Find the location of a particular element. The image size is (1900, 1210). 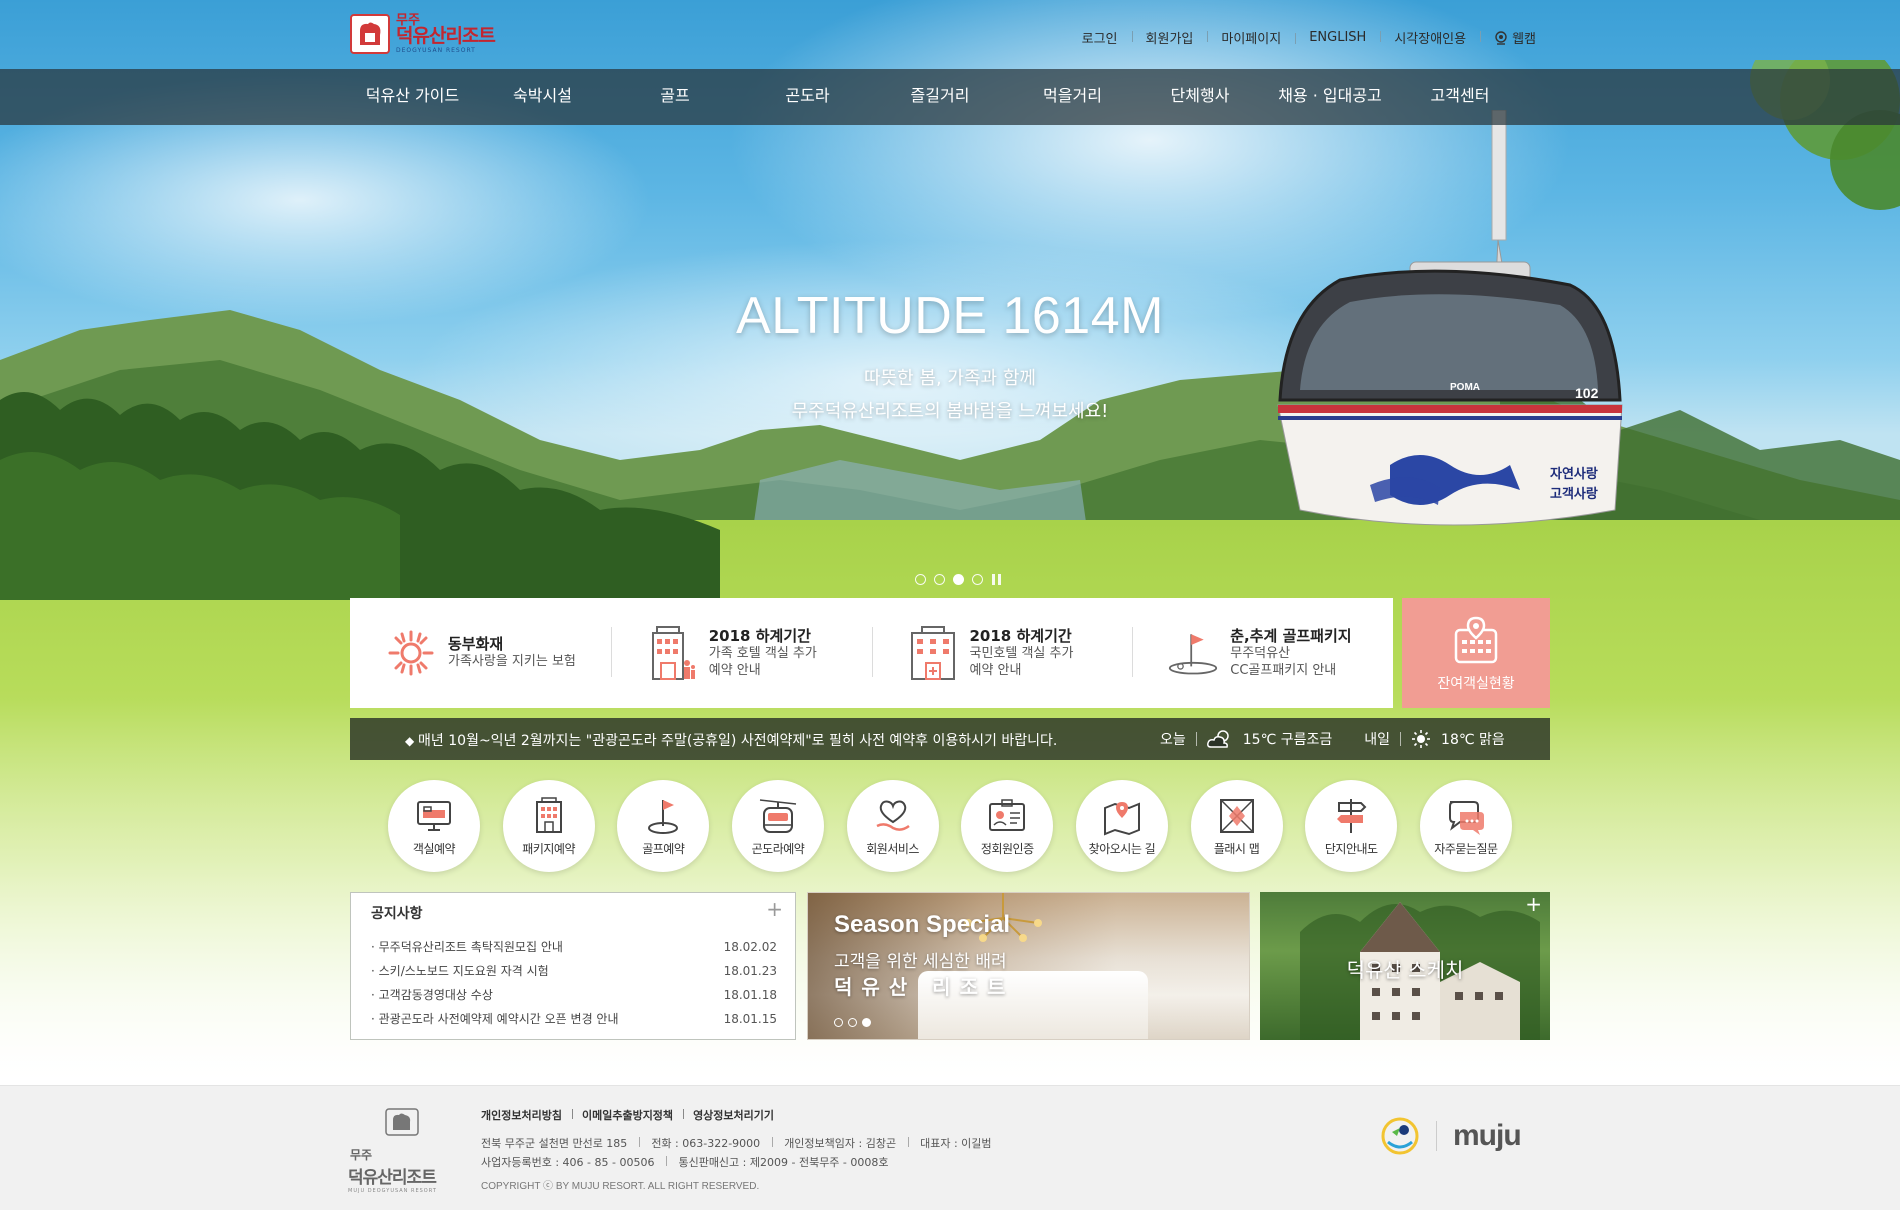

utility-nav: 로그인 회원가입 마이페이지 ENGLISH 시각장애인용 웹캠 is located at coordinates (1309, 37).